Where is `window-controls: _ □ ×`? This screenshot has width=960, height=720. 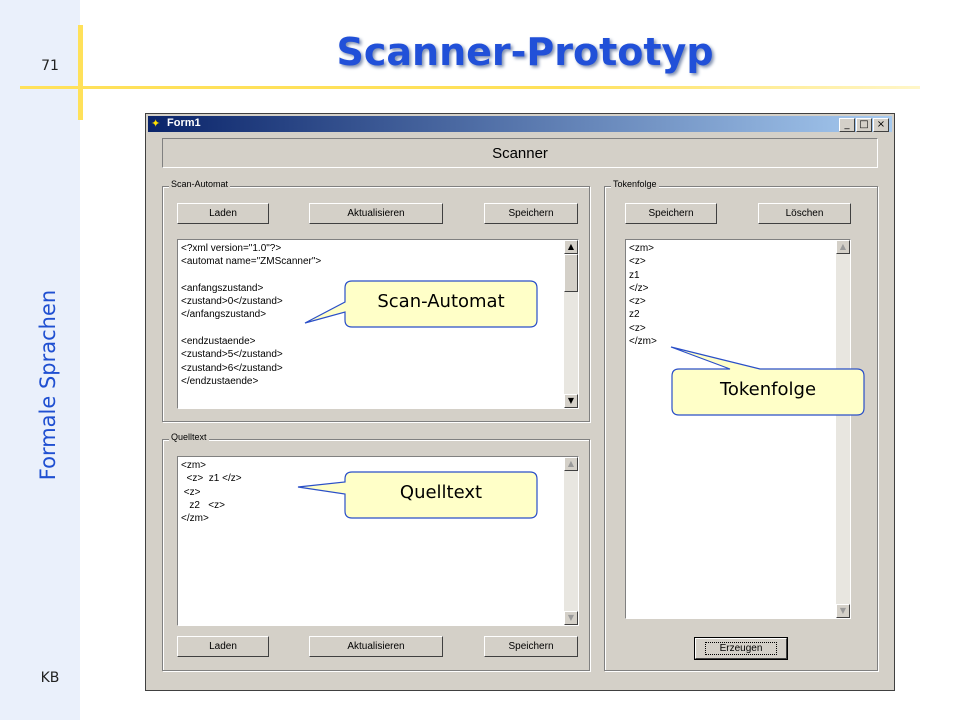
window-controls: _ □ × is located at coordinates (864, 125).